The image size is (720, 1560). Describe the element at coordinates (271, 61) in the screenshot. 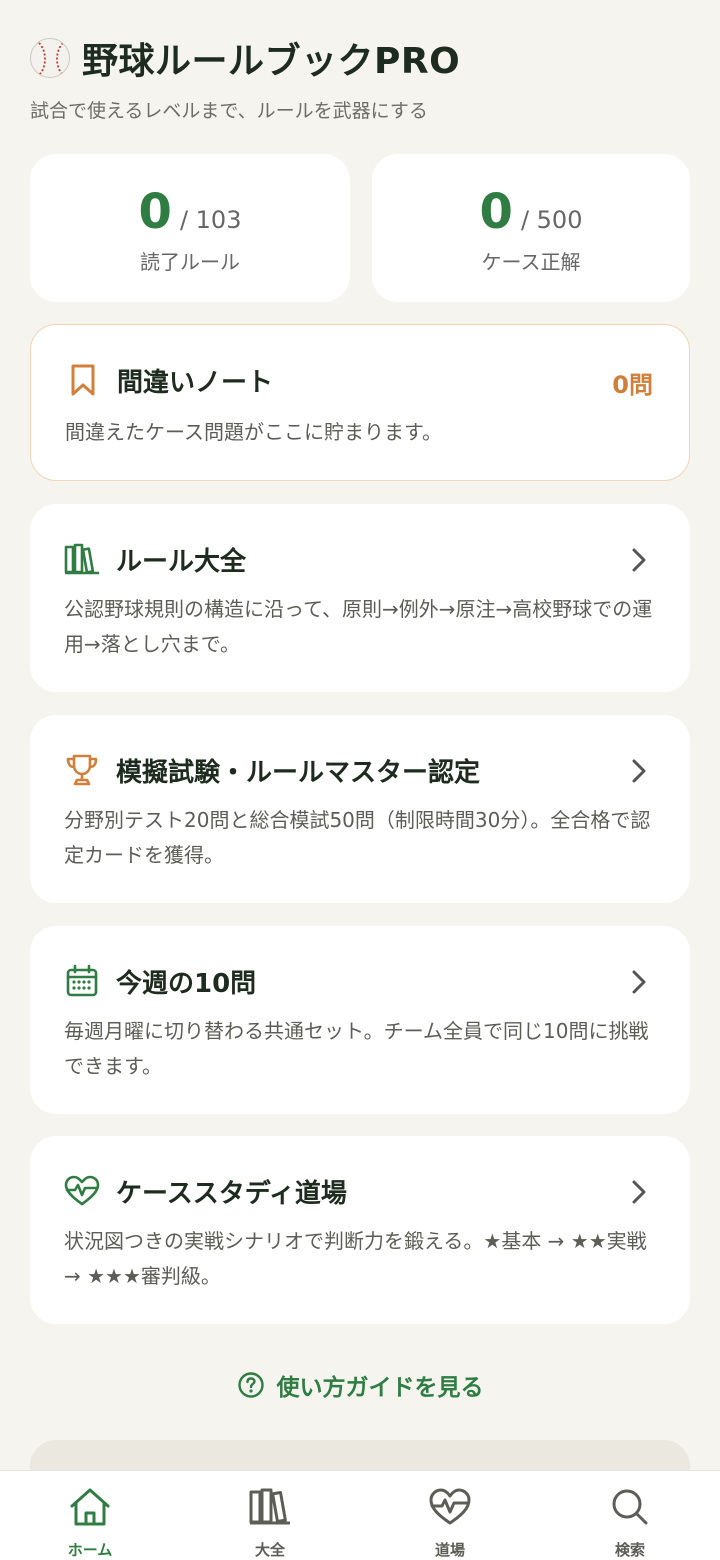

I see `app-title: 野球ルールブックPRO` at that location.